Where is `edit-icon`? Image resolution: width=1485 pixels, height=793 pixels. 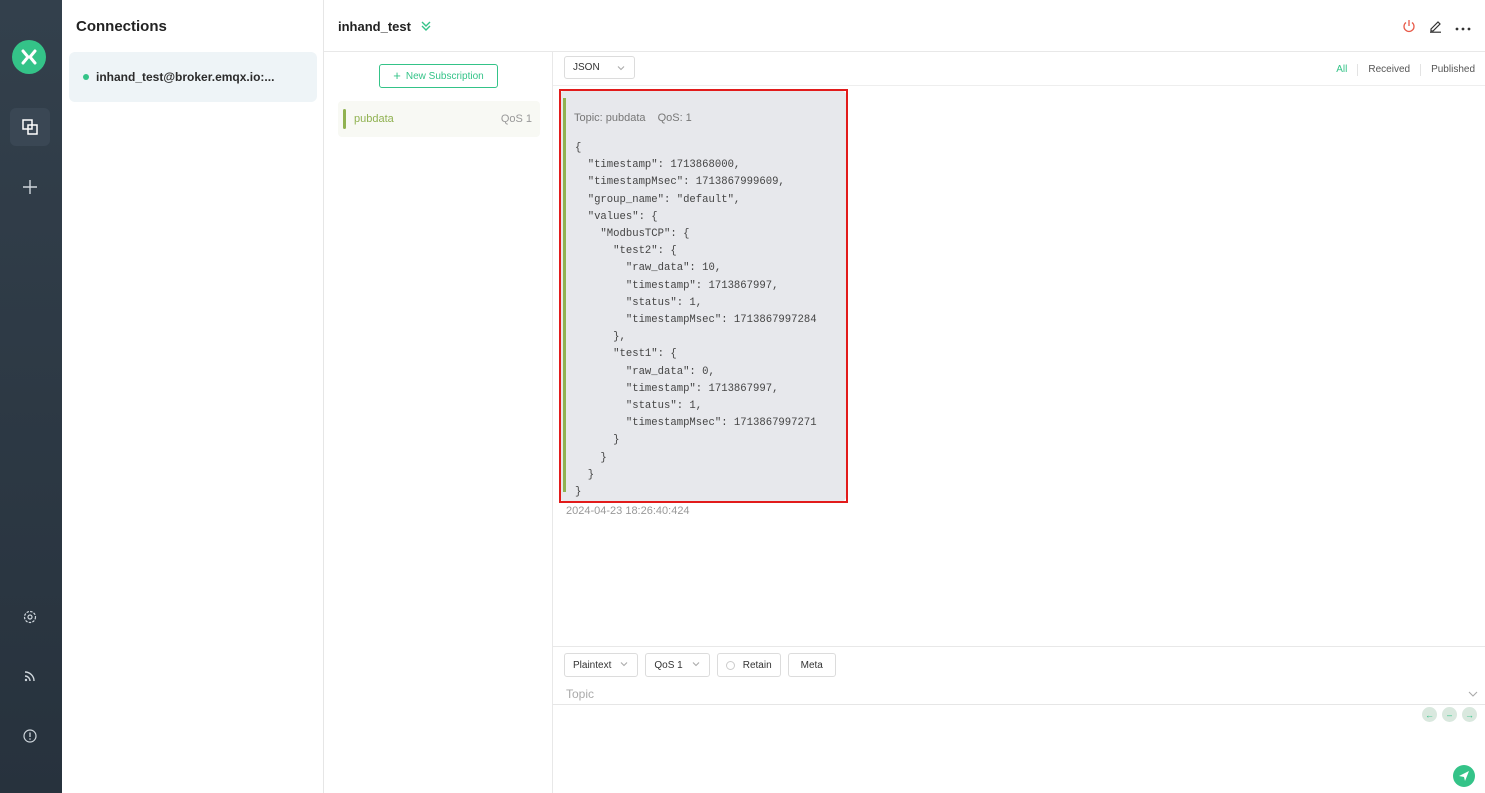 edit-icon is located at coordinates (1435, 28).